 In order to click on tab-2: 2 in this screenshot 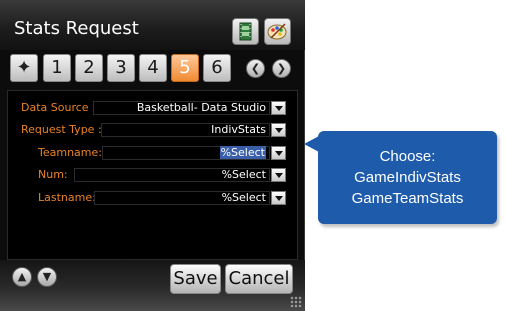, I will do `click(89, 68)`.